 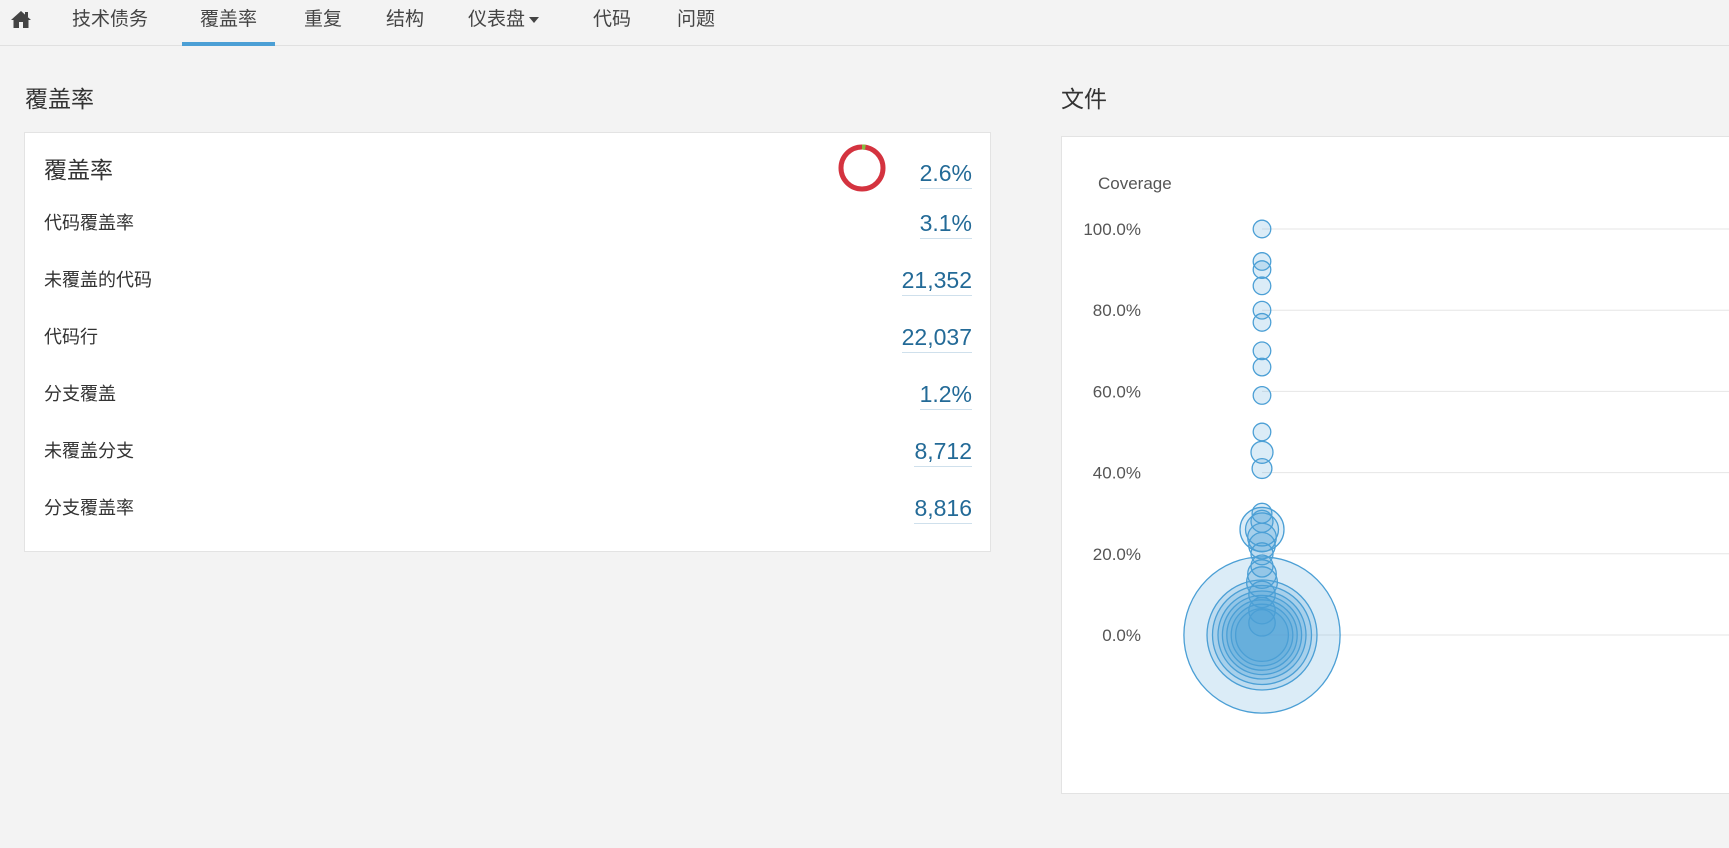 I want to click on metric-label: 代码行, so click(x=71, y=337).